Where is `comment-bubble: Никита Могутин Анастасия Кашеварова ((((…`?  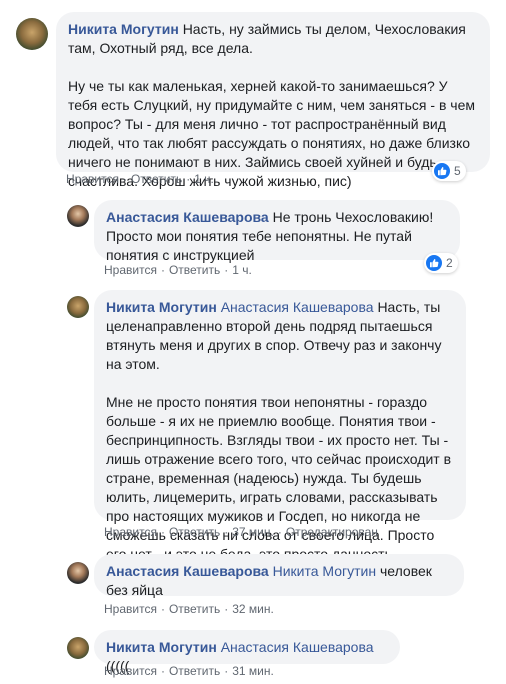
comment-bubble: Никита Могутин Анастасия Кашеварова ((((… is located at coordinates (247, 652).